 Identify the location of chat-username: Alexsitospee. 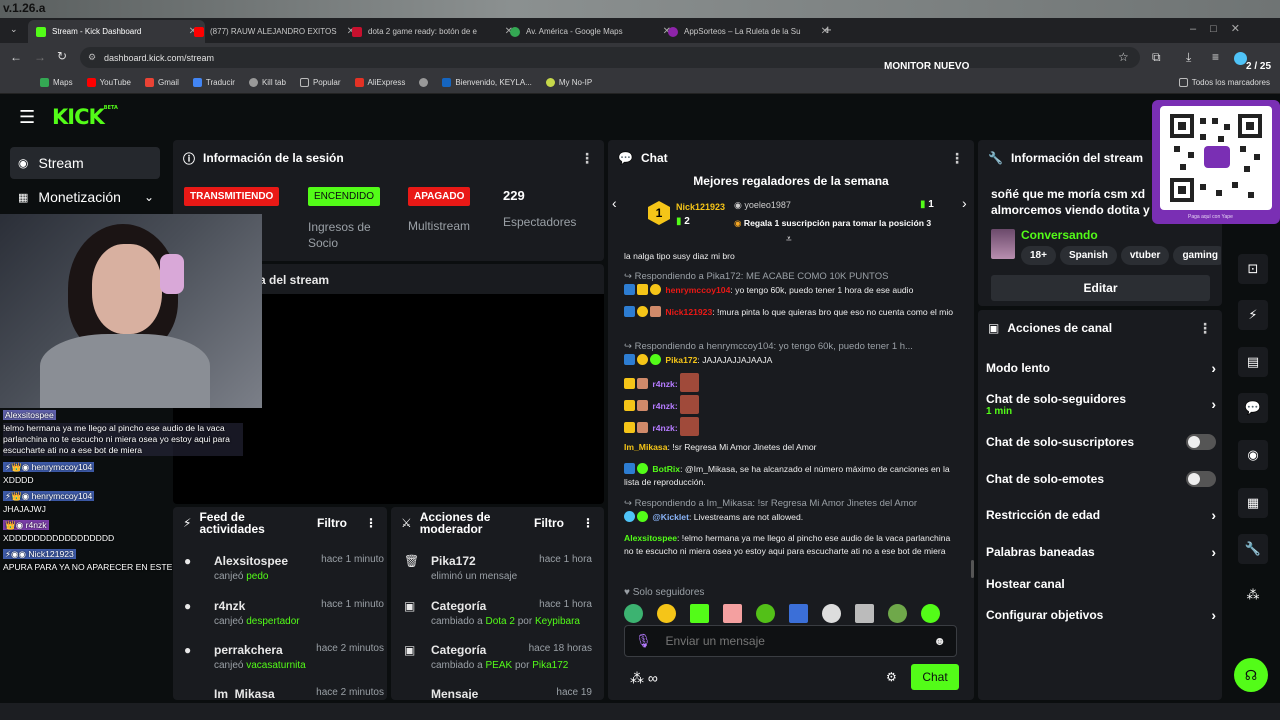
(650, 538).